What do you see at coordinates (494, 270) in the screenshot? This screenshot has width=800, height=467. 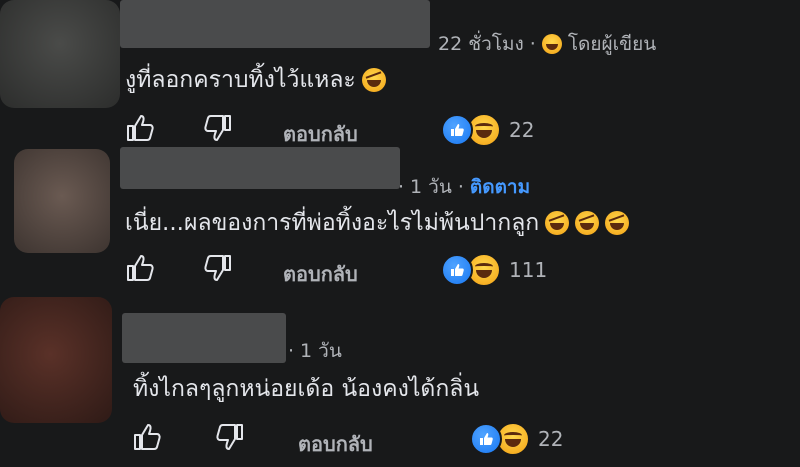 I see `reactions-summary: 111` at bounding box center [494, 270].